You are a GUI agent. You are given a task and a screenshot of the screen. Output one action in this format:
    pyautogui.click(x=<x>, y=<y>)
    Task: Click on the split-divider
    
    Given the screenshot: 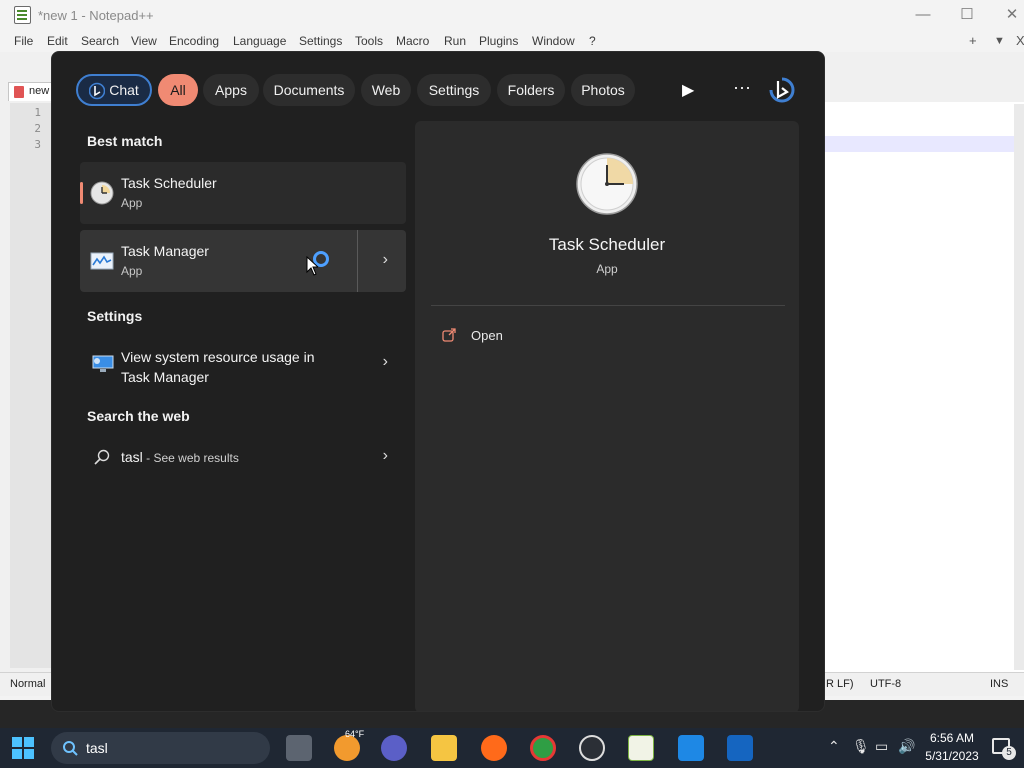 What is the action you would take?
    pyautogui.click(x=357, y=261)
    